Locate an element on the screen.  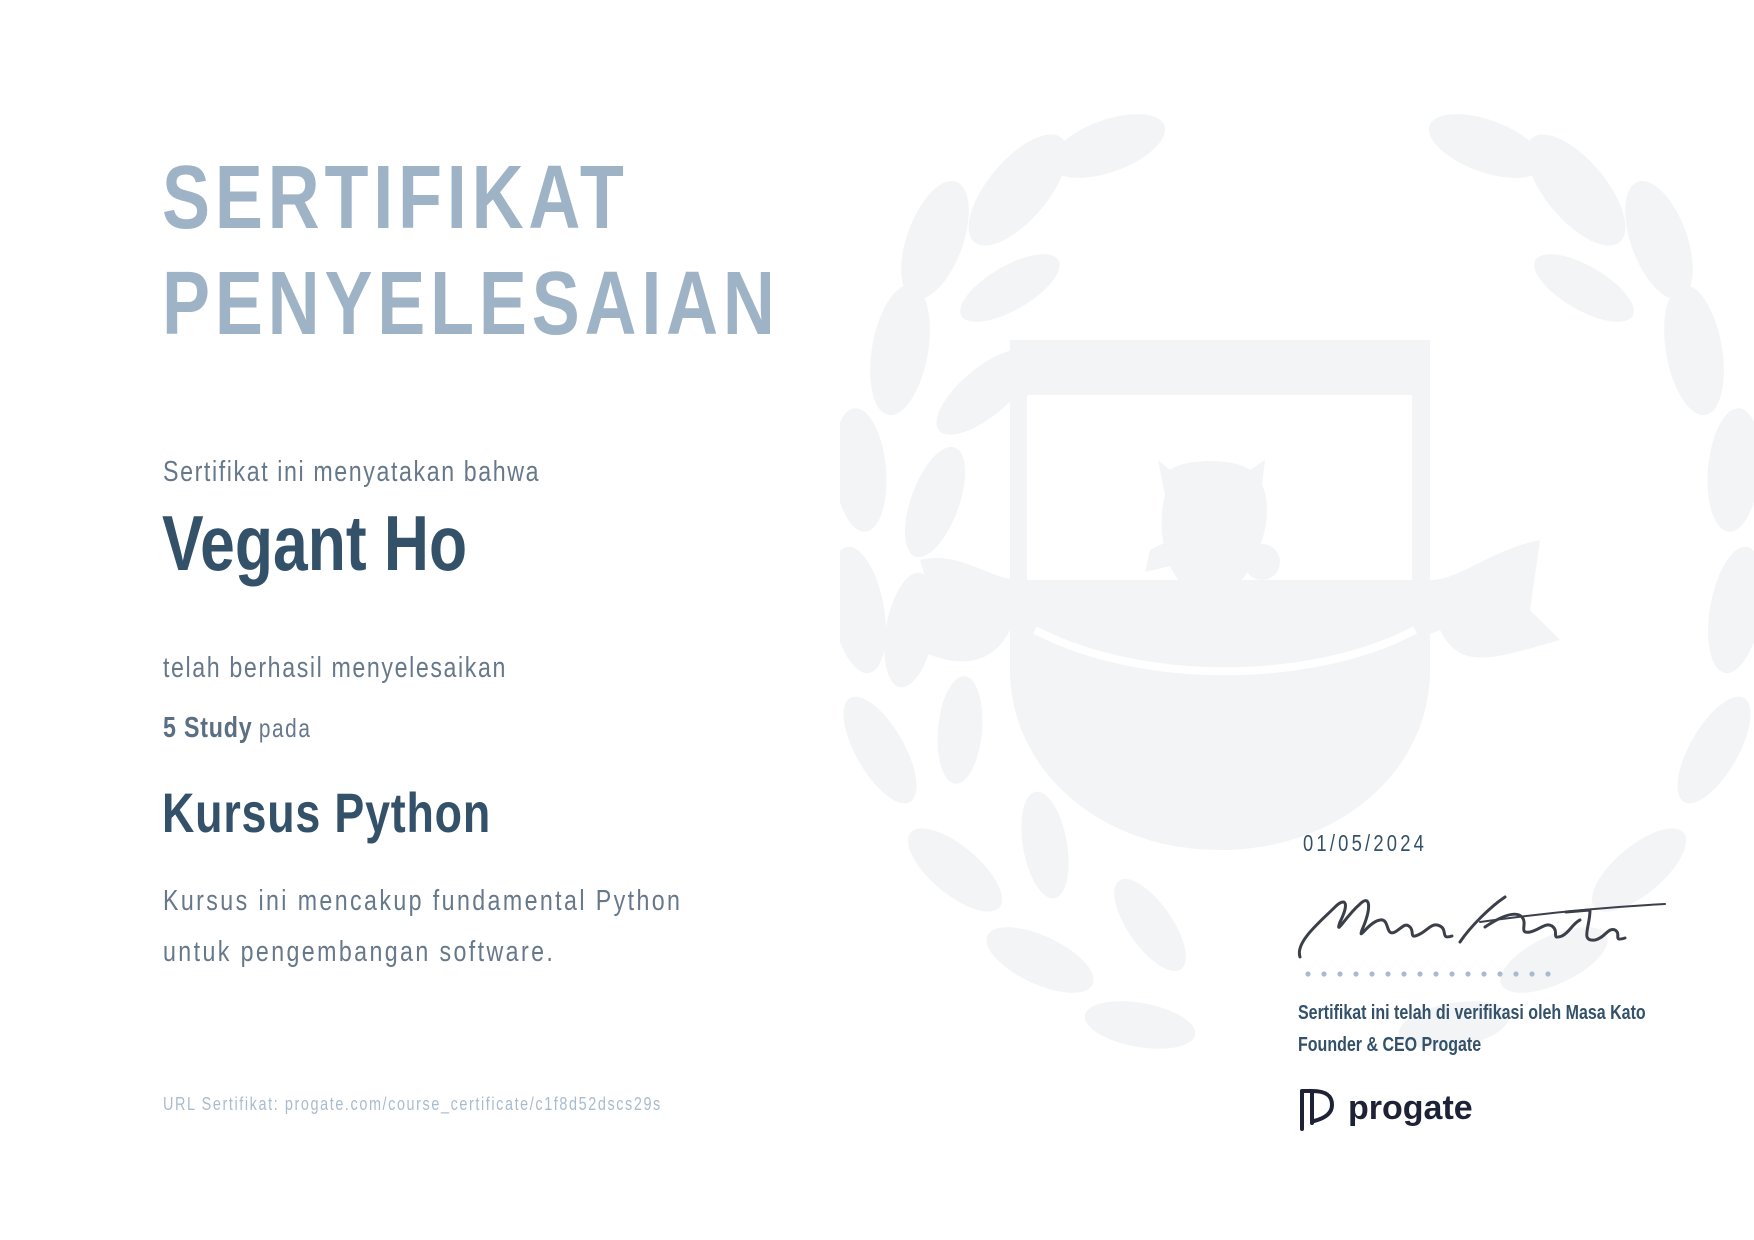
course-name: Kursus Python is located at coordinates (327, 812).